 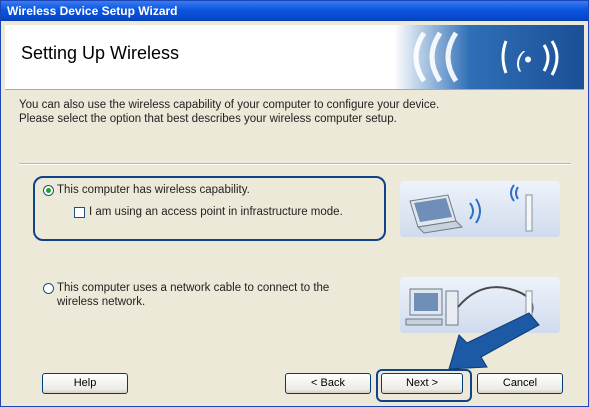 What do you see at coordinates (79, 212) in the screenshot?
I see `access-point-checkbox` at bounding box center [79, 212].